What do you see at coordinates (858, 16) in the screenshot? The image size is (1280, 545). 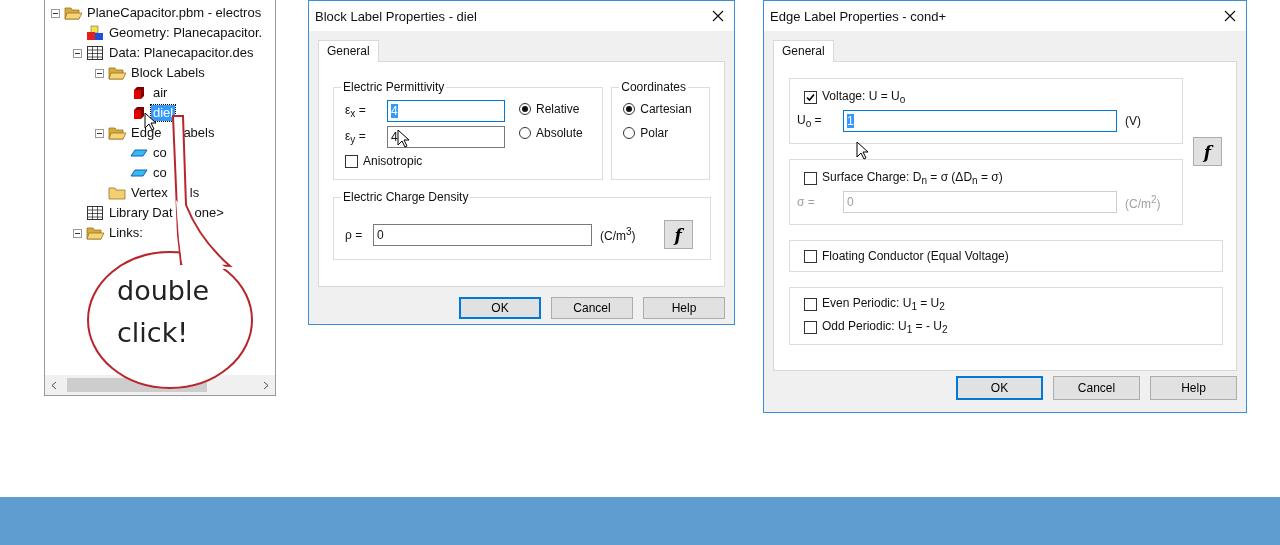 I see `window-title: Edge Label Properties - cond+` at bounding box center [858, 16].